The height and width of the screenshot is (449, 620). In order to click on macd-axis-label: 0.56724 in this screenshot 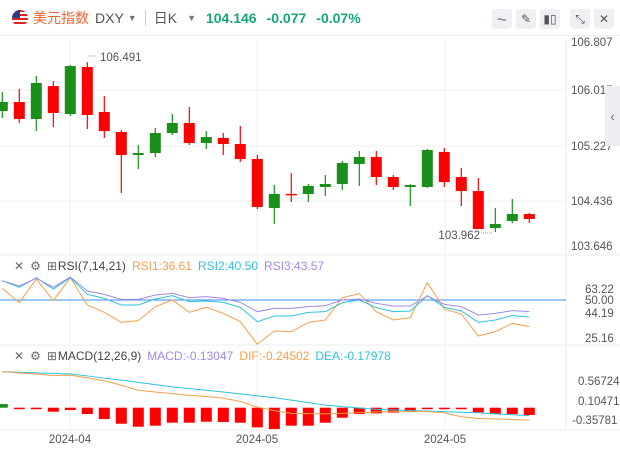, I will do `click(599, 382)`.